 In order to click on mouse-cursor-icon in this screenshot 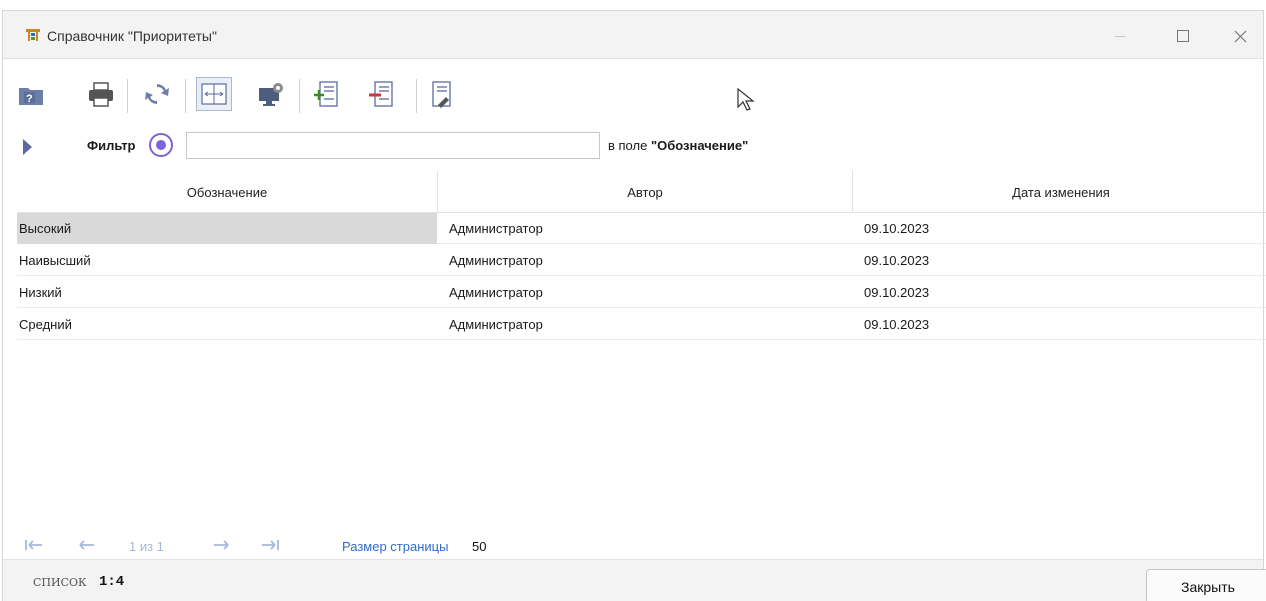, I will do `click(746, 99)`.